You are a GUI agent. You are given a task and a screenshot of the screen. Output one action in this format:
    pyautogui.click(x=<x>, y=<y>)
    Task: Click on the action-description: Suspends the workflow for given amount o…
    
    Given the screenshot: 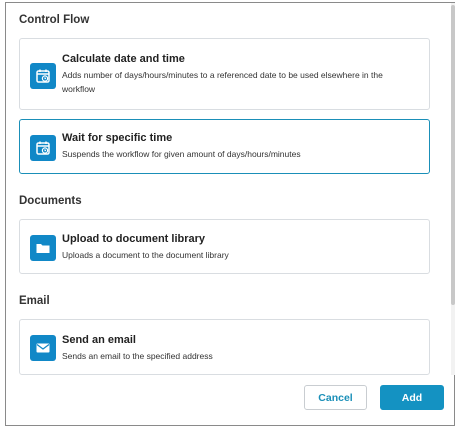 What is the action you would take?
    pyautogui.click(x=181, y=154)
    